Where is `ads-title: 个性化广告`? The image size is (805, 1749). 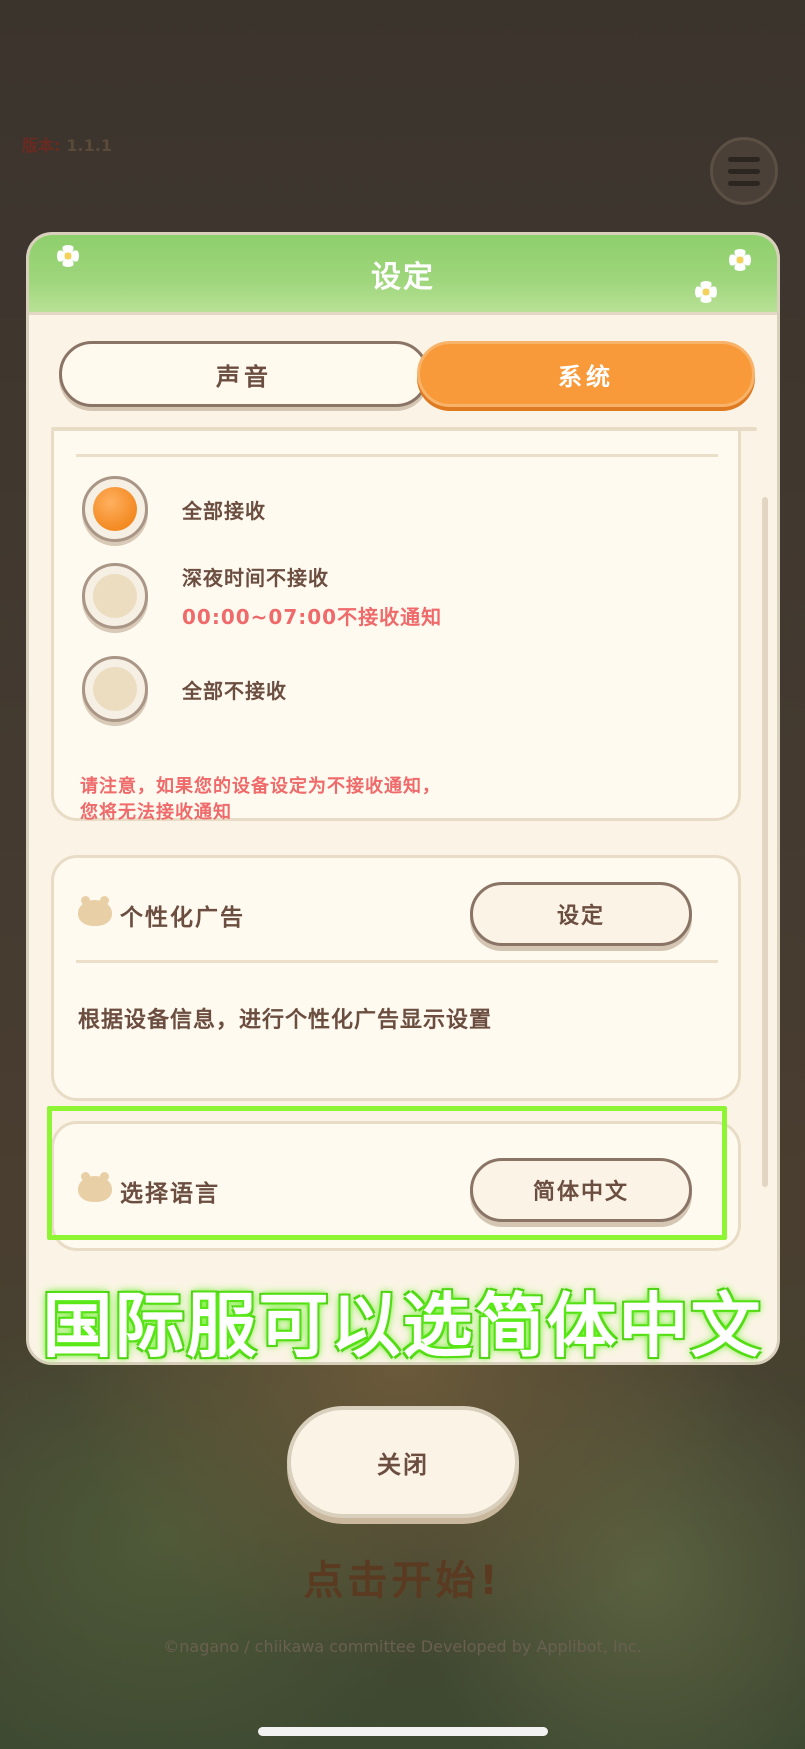 ads-title: 个性化广告 is located at coordinates (182, 918).